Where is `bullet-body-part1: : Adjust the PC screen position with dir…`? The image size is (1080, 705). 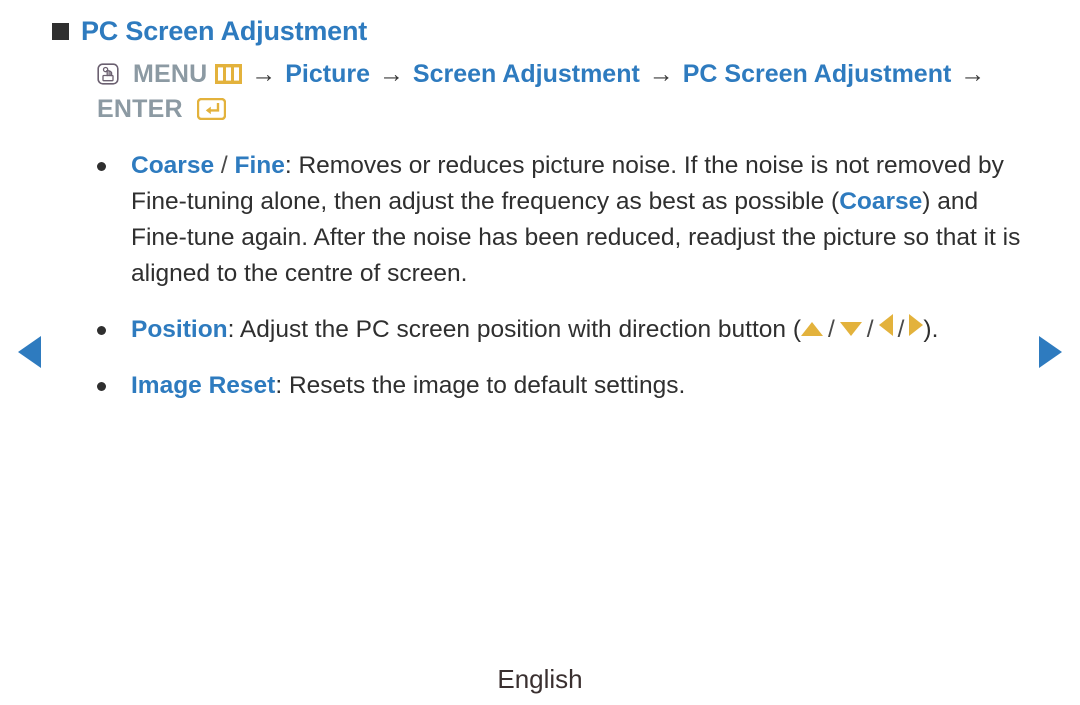
bullet-body-part1: : Adjust the PC screen position with dir… is located at coordinates (514, 329).